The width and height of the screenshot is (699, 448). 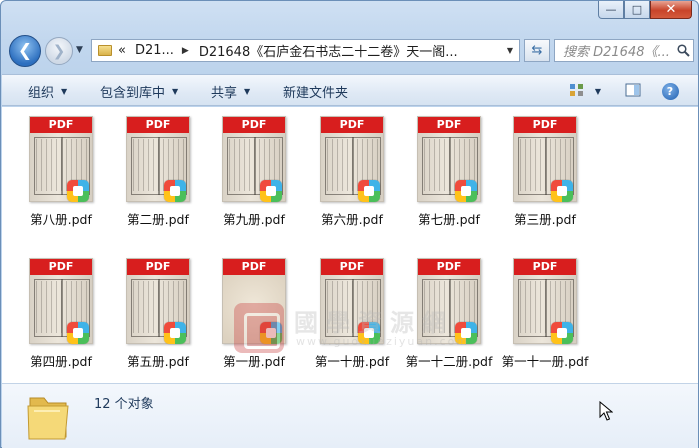 What do you see at coordinates (350, 90) in the screenshot?
I see `command-bar: 组织 ▼ 包含到库中 ▼ 共享 ▼ 新建文件夹 ▼ ?` at bounding box center [350, 90].